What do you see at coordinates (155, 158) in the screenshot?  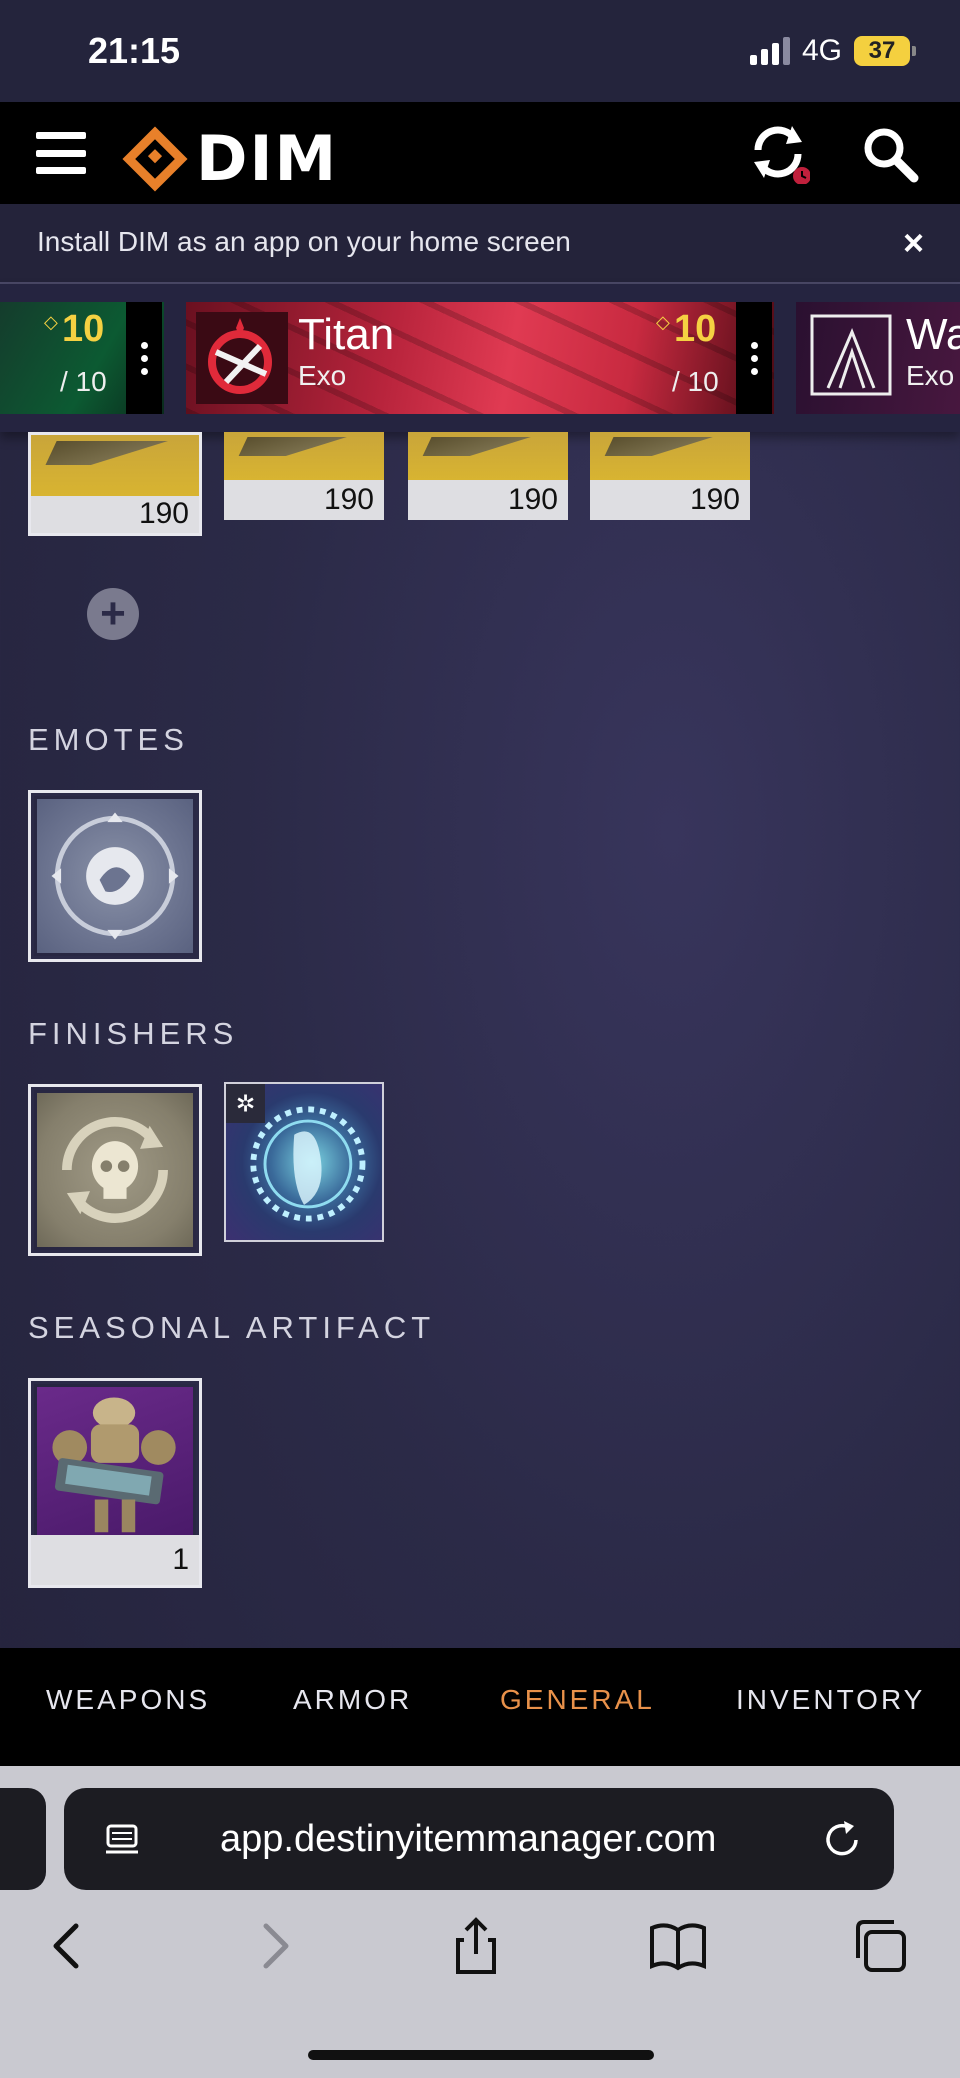 I see `dim-logo-icon` at bounding box center [155, 158].